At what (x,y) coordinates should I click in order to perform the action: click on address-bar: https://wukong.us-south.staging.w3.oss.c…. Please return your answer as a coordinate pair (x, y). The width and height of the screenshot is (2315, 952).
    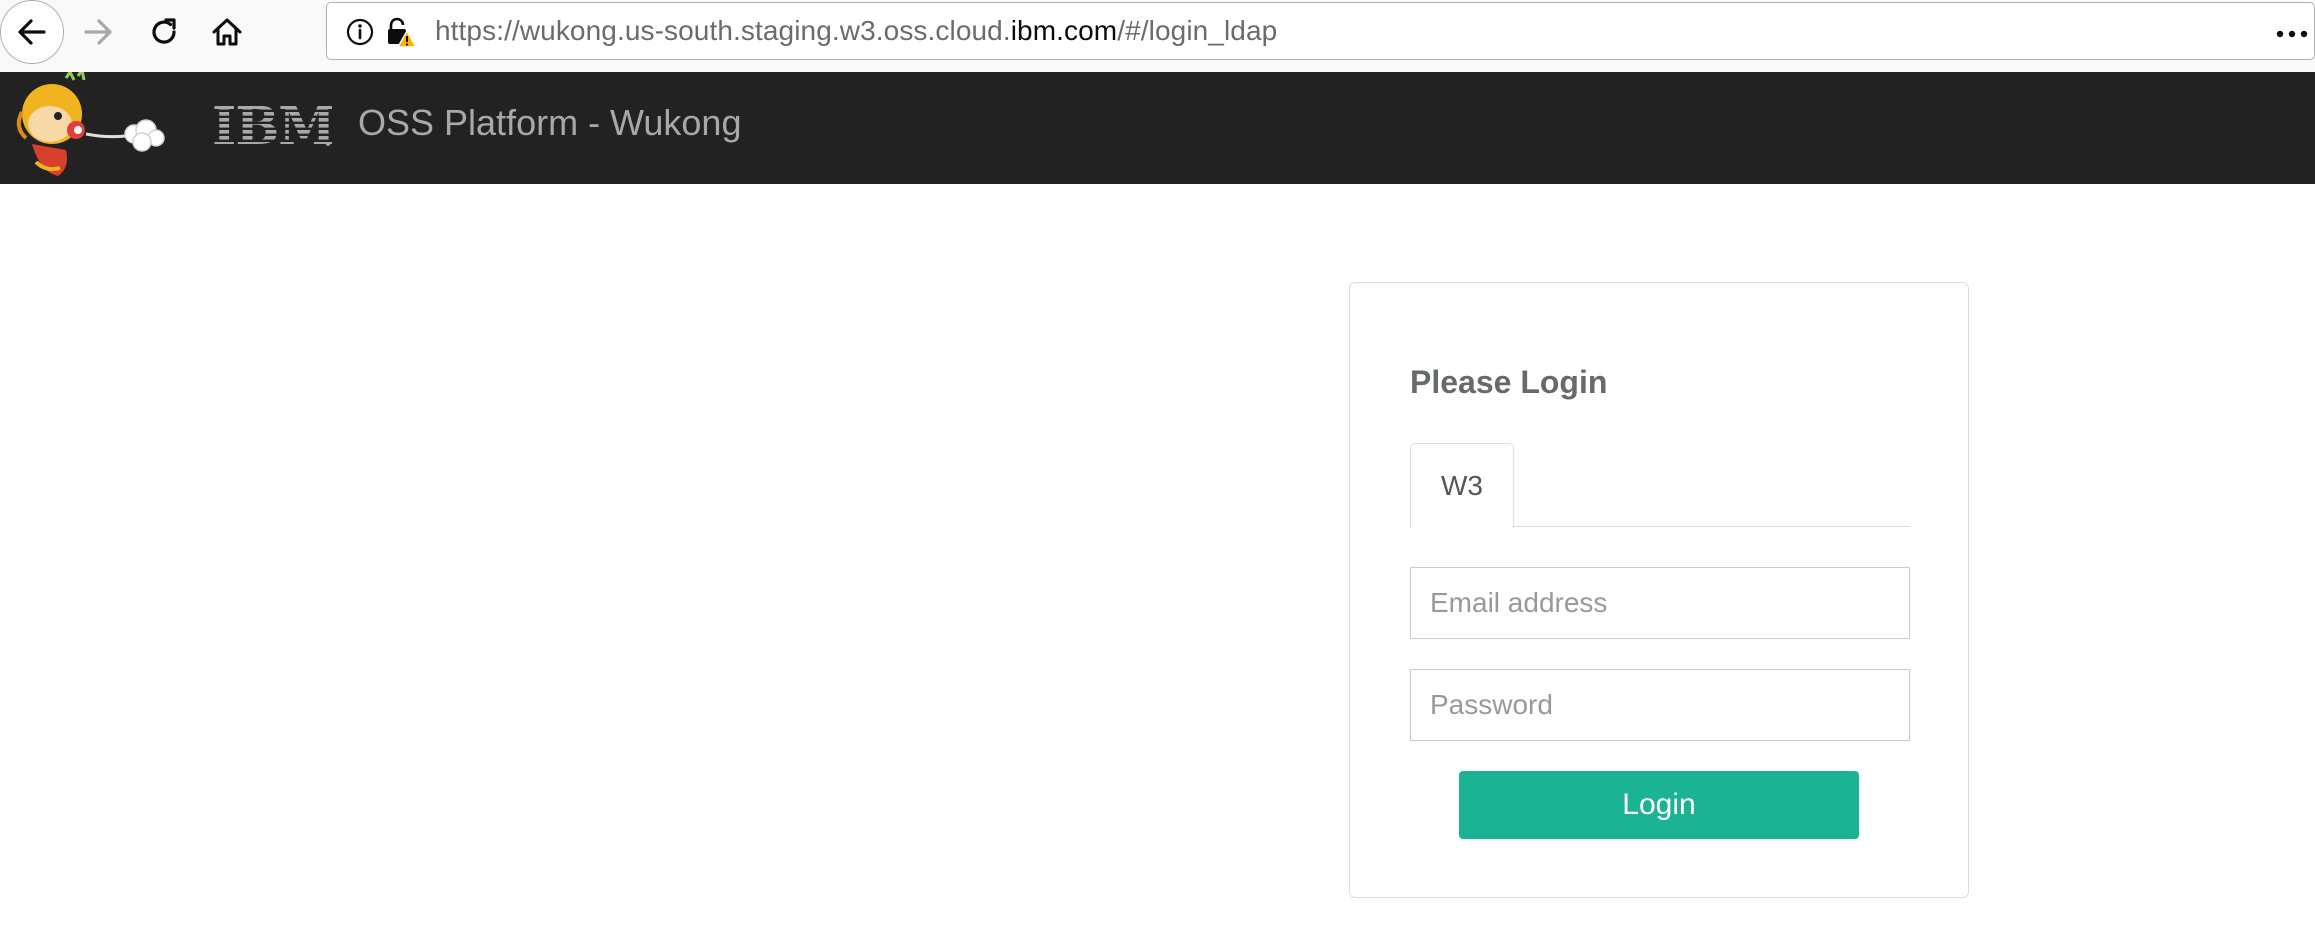
    Looking at the image, I should click on (1320, 31).